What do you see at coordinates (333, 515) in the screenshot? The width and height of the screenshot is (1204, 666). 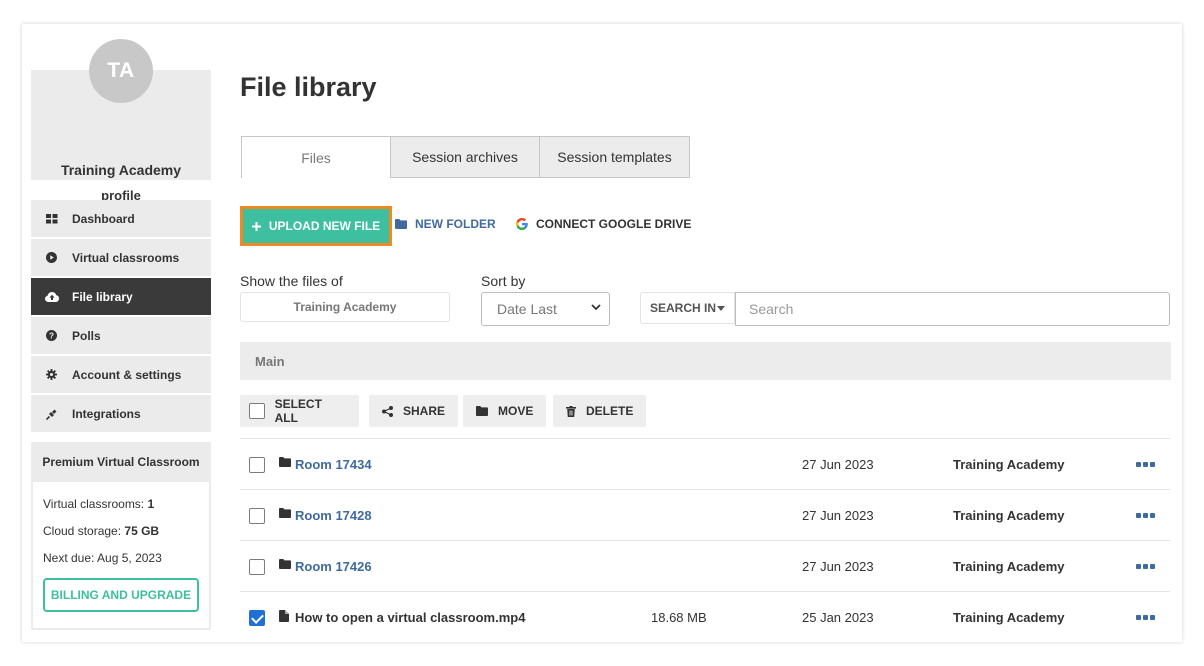 I see `file-name-link: Room 17428` at bounding box center [333, 515].